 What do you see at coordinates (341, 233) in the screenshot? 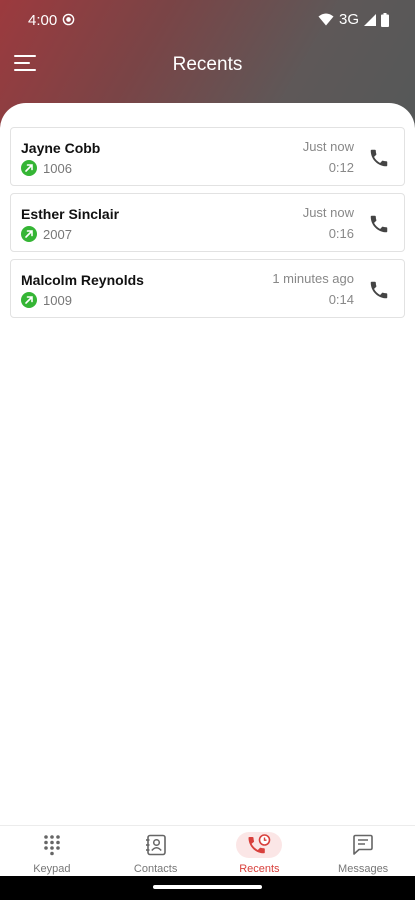
I see `call-duration: 0:16` at bounding box center [341, 233].